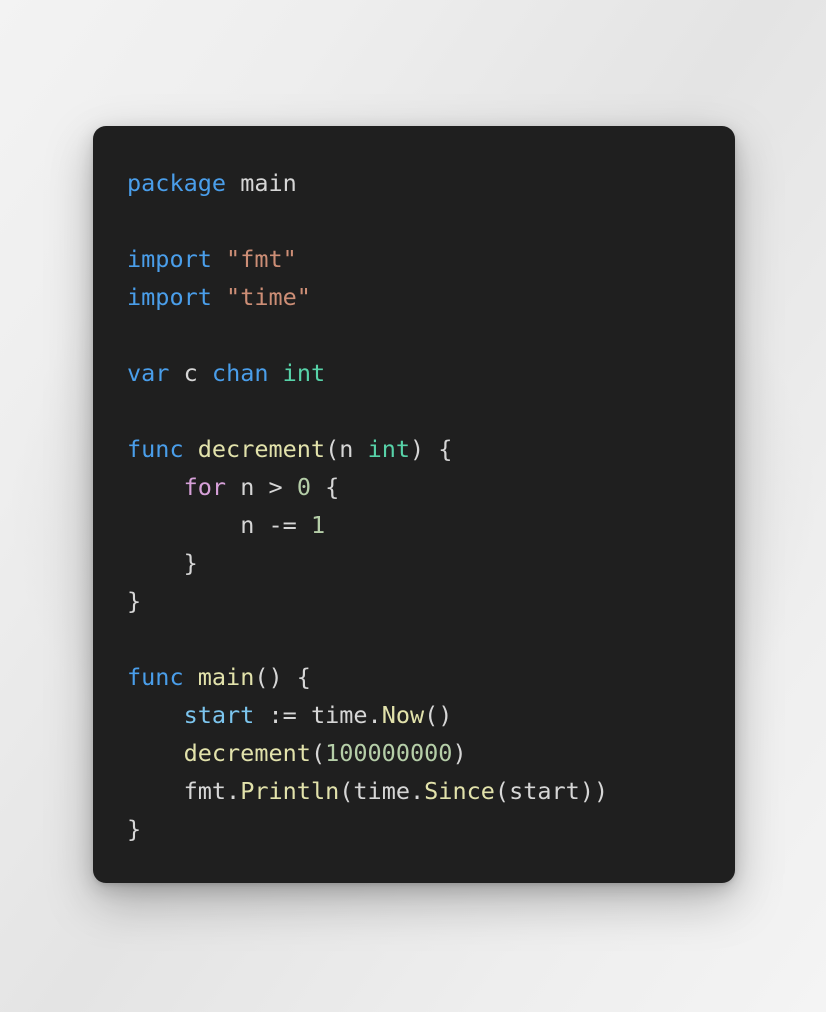  I want to click on code-token-punct: -=, so click(282, 525).